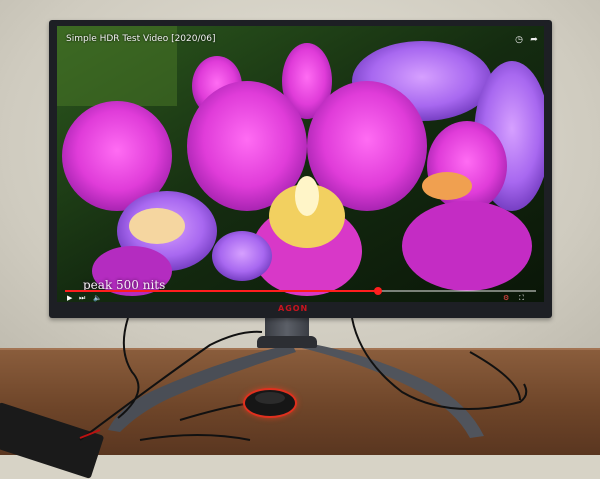 The height and width of the screenshot is (479, 600). Describe the element at coordinates (202, 388) in the screenshot. I see `stand-leg-left` at that location.